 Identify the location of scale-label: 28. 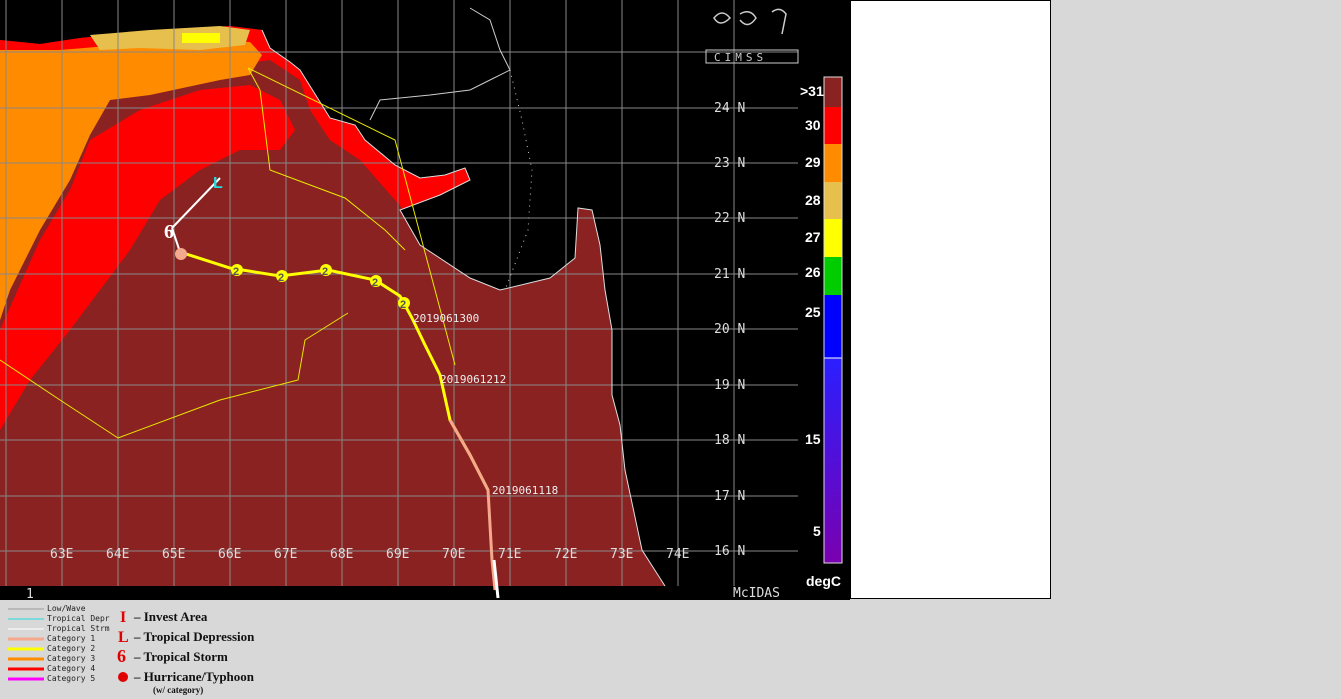
(813, 200).